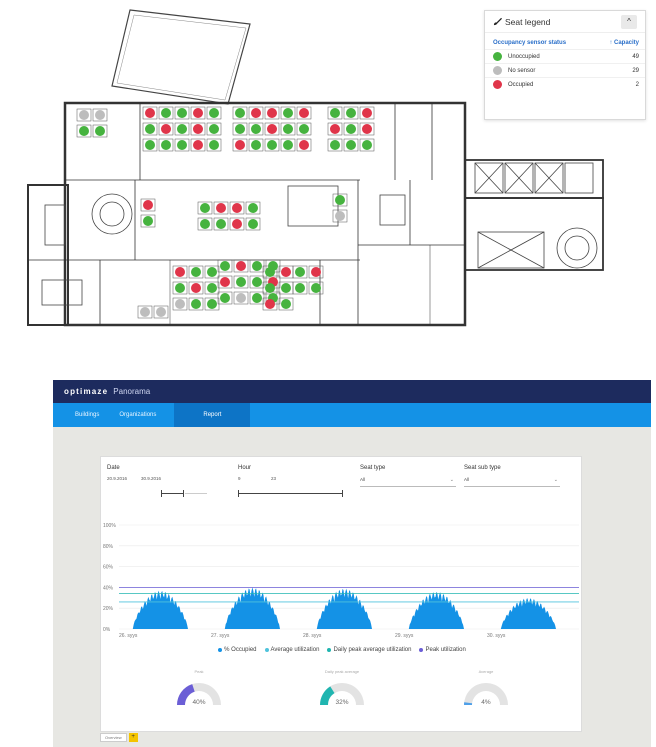 Image resolution: width=656 pixels, height=747 pixels. Describe the element at coordinates (137, 415) in the screenshot. I see `nav-organizations: Organizations` at that location.